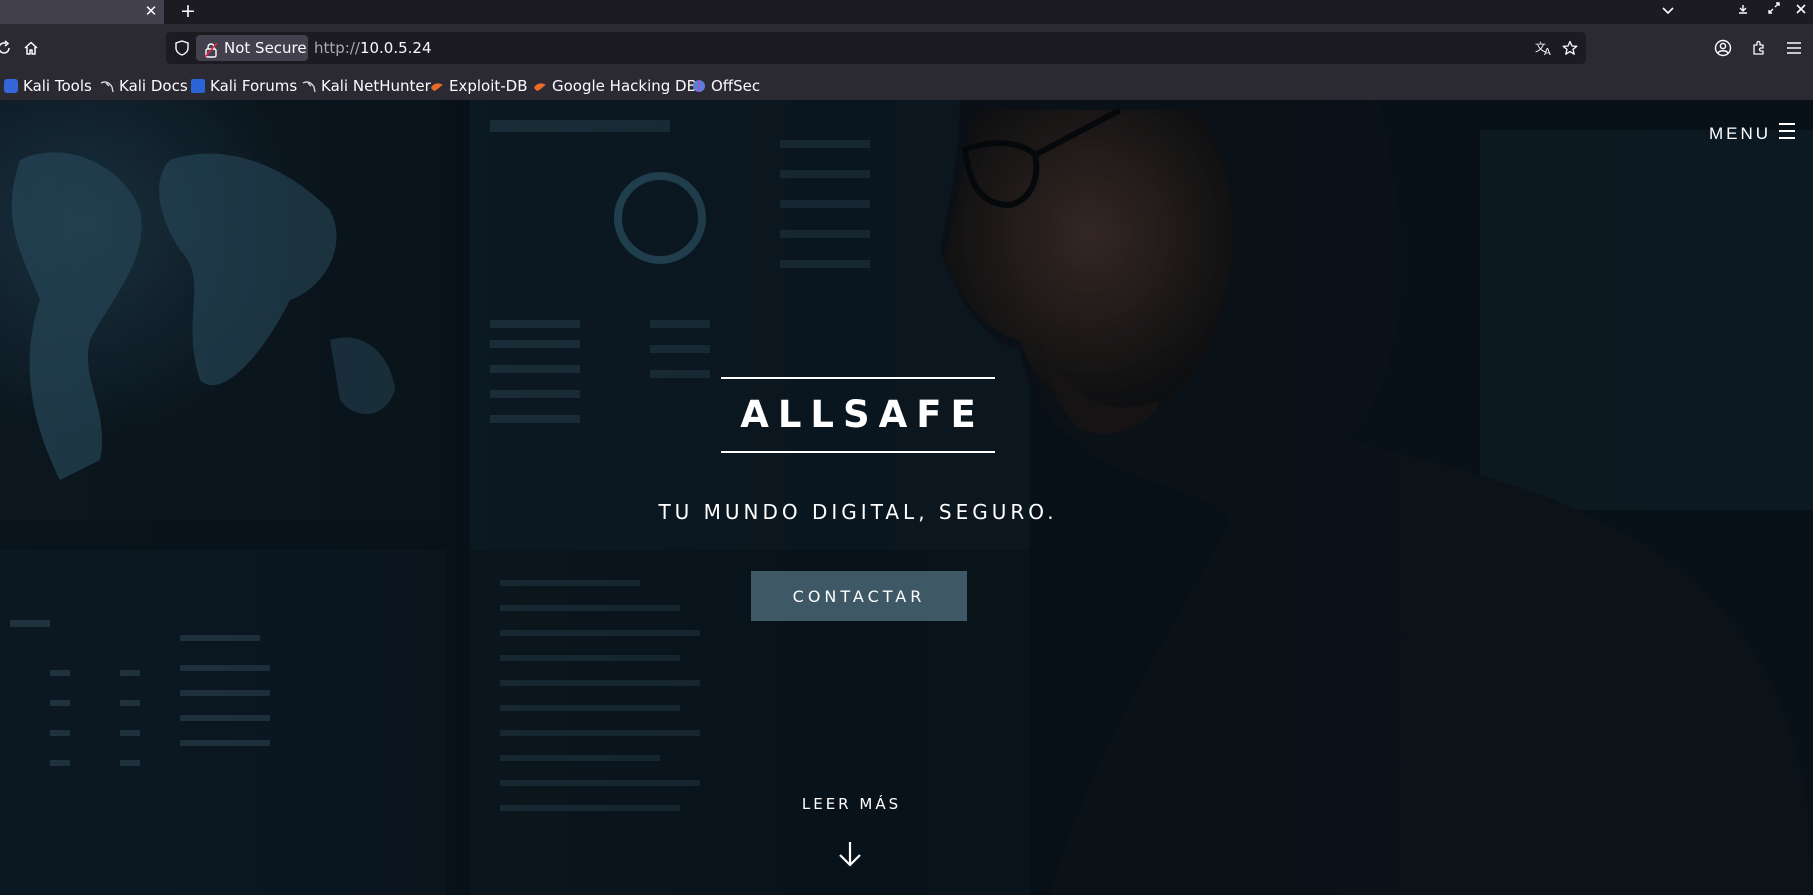 The width and height of the screenshot is (1813, 895). I want to click on active-tab: ✕, so click(82, 12).